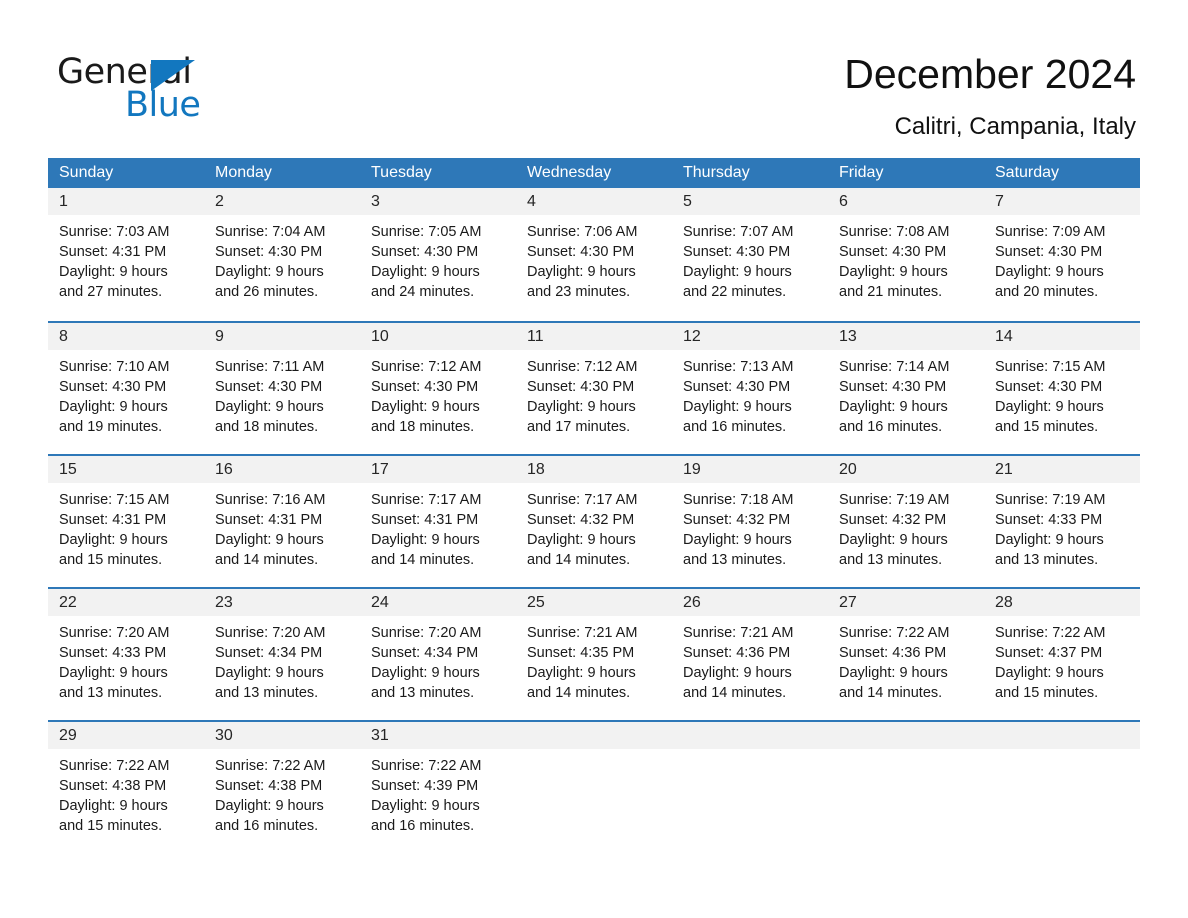  Describe the element at coordinates (906, 780) in the screenshot. I see `day-cell-empty` at that location.